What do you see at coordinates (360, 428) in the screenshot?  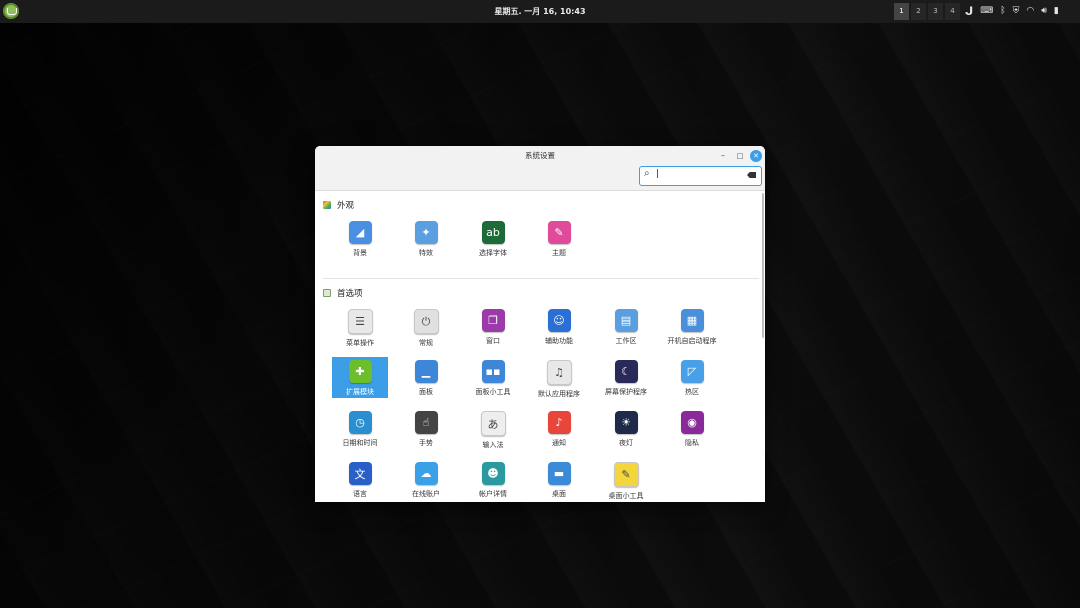 I see `settings-item: ◷ 日期和时间` at bounding box center [360, 428].